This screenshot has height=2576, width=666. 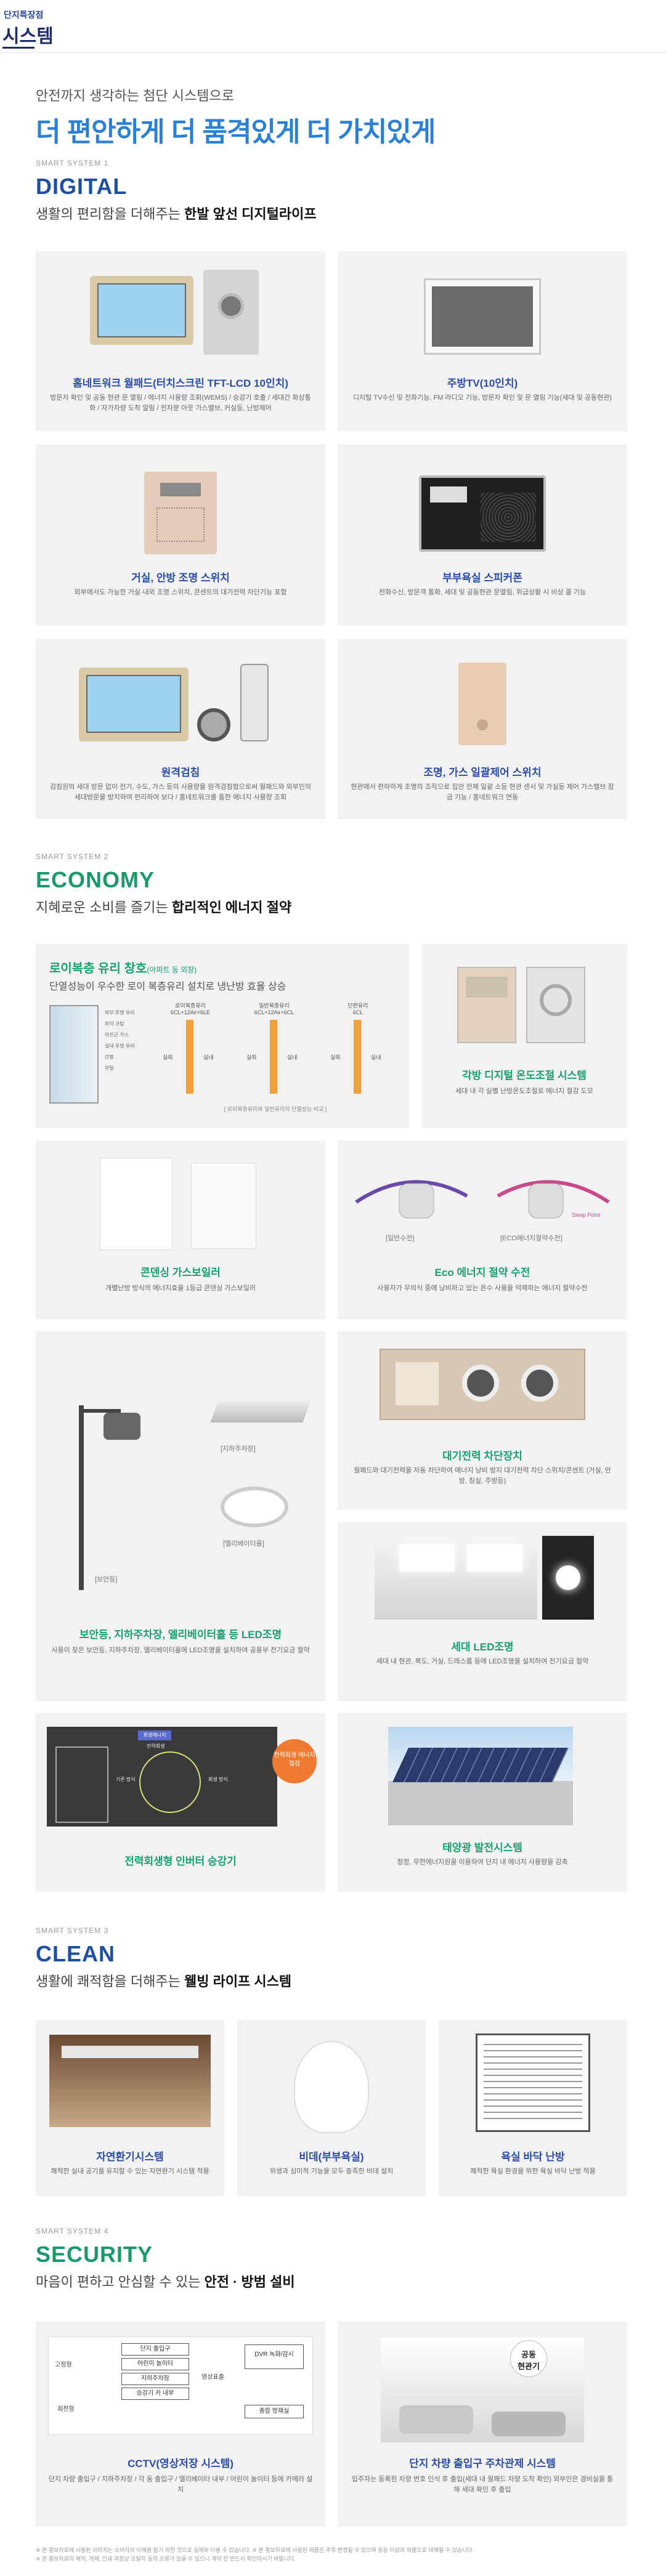 What do you see at coordinates (130, 2108) in the screenshot?
I see `card-natural-ventilation: 자연환기시스템 쾌적한 실내 공기를 유지할 수 있는 자연환기 시스템 적용` at bounding box center [130, 2108].